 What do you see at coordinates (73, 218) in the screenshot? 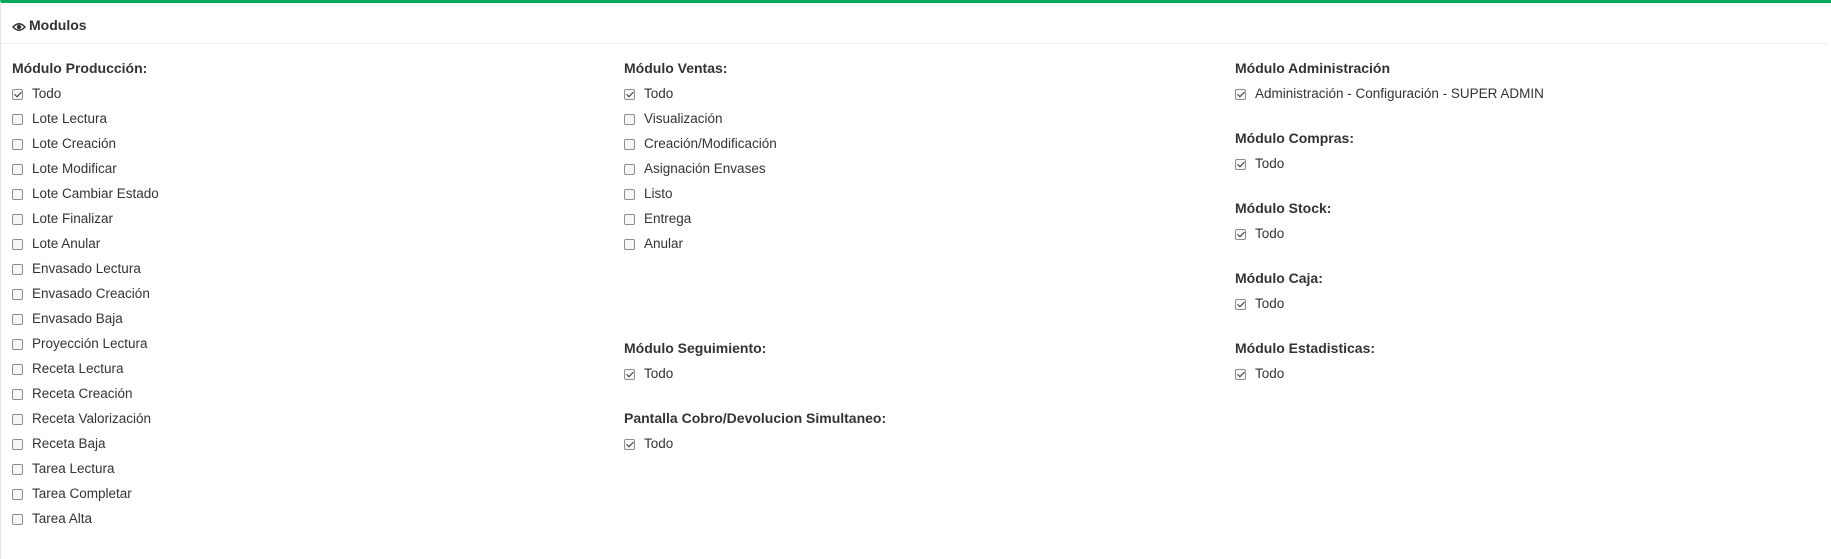
I see `permission-label: Lote Finalizar` at bounding box center [73, 218].